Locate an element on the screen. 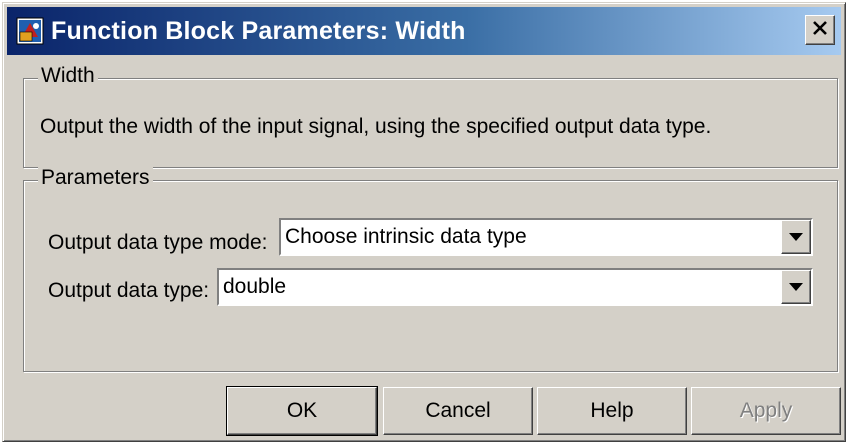  parameters-group-legend: Parameters is located at coordinates (95, 178).